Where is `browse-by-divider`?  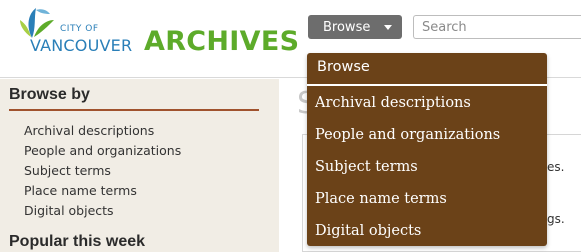
browse-by-divider is located at coordinates (134, 110).